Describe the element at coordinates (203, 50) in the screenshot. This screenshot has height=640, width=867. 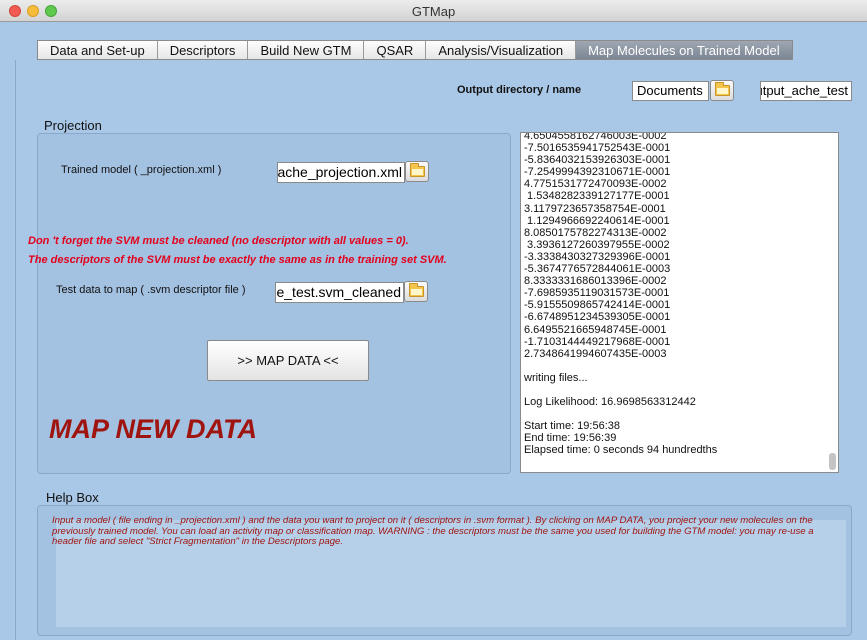
I see `tab-descriptors: Descriptors` at that location.